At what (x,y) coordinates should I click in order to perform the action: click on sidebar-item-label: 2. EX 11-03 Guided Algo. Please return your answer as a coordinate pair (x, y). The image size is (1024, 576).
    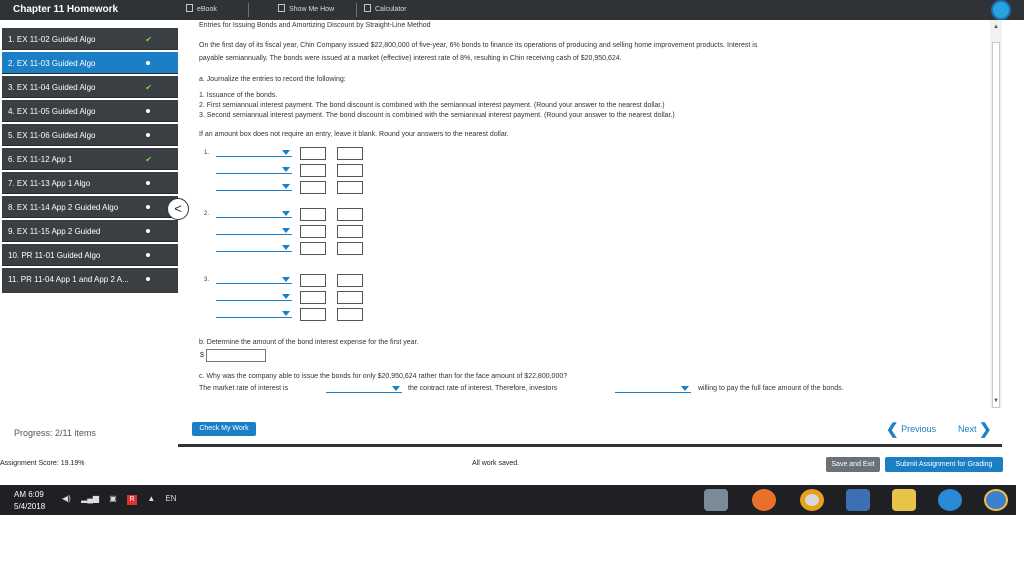
    Looking at the image, I should click on (52, 63).